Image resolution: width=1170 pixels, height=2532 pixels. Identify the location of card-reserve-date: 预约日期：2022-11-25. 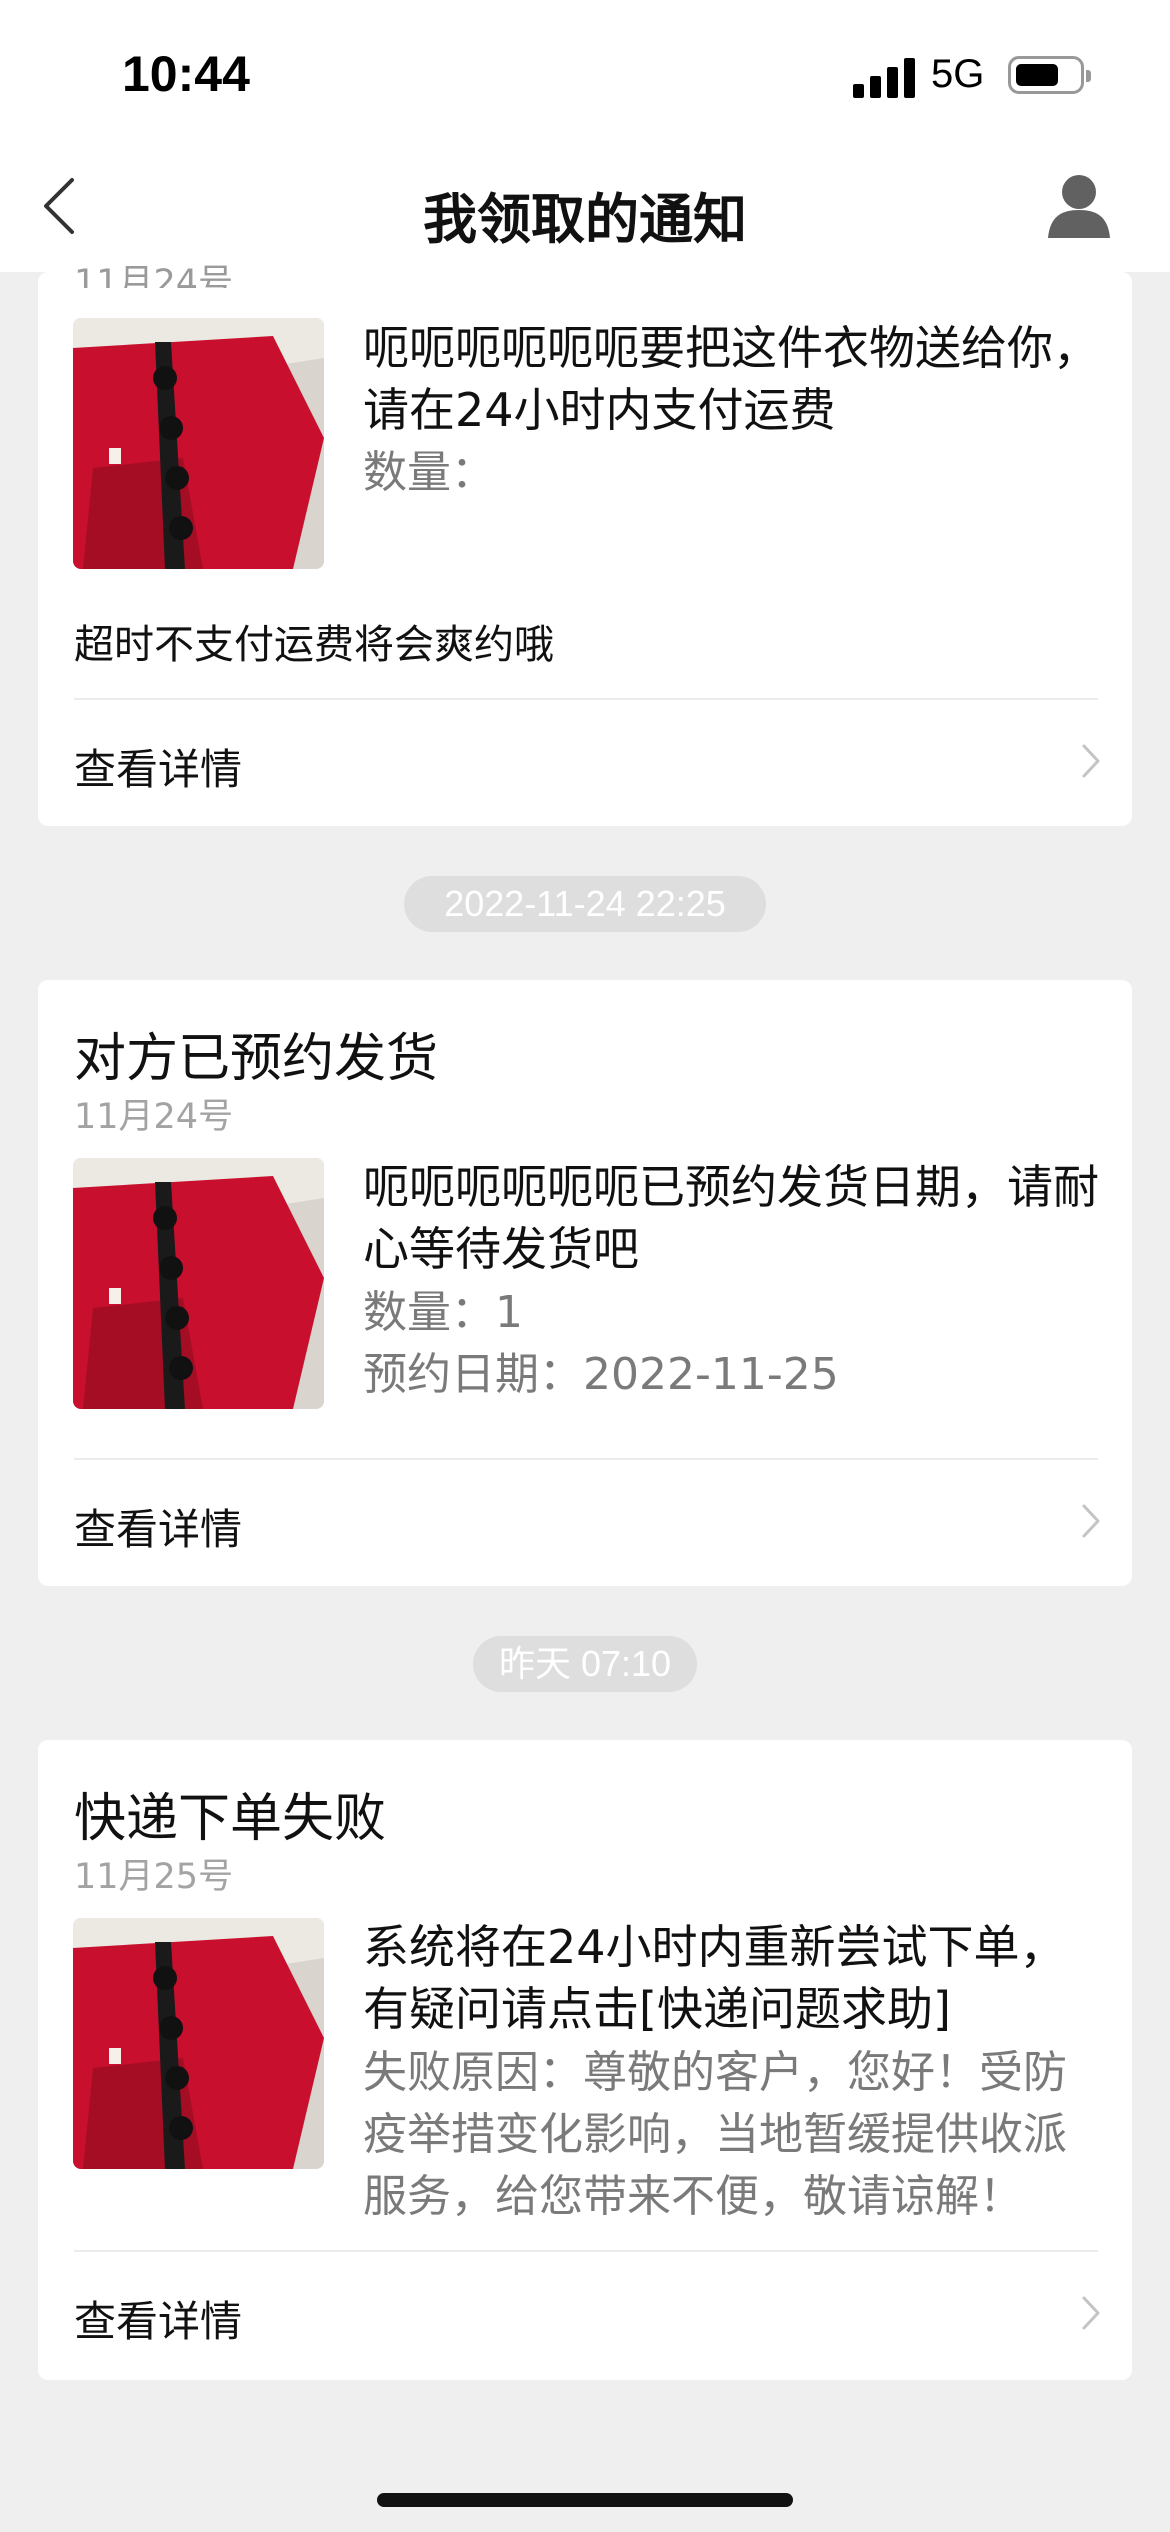
(601, 1374).